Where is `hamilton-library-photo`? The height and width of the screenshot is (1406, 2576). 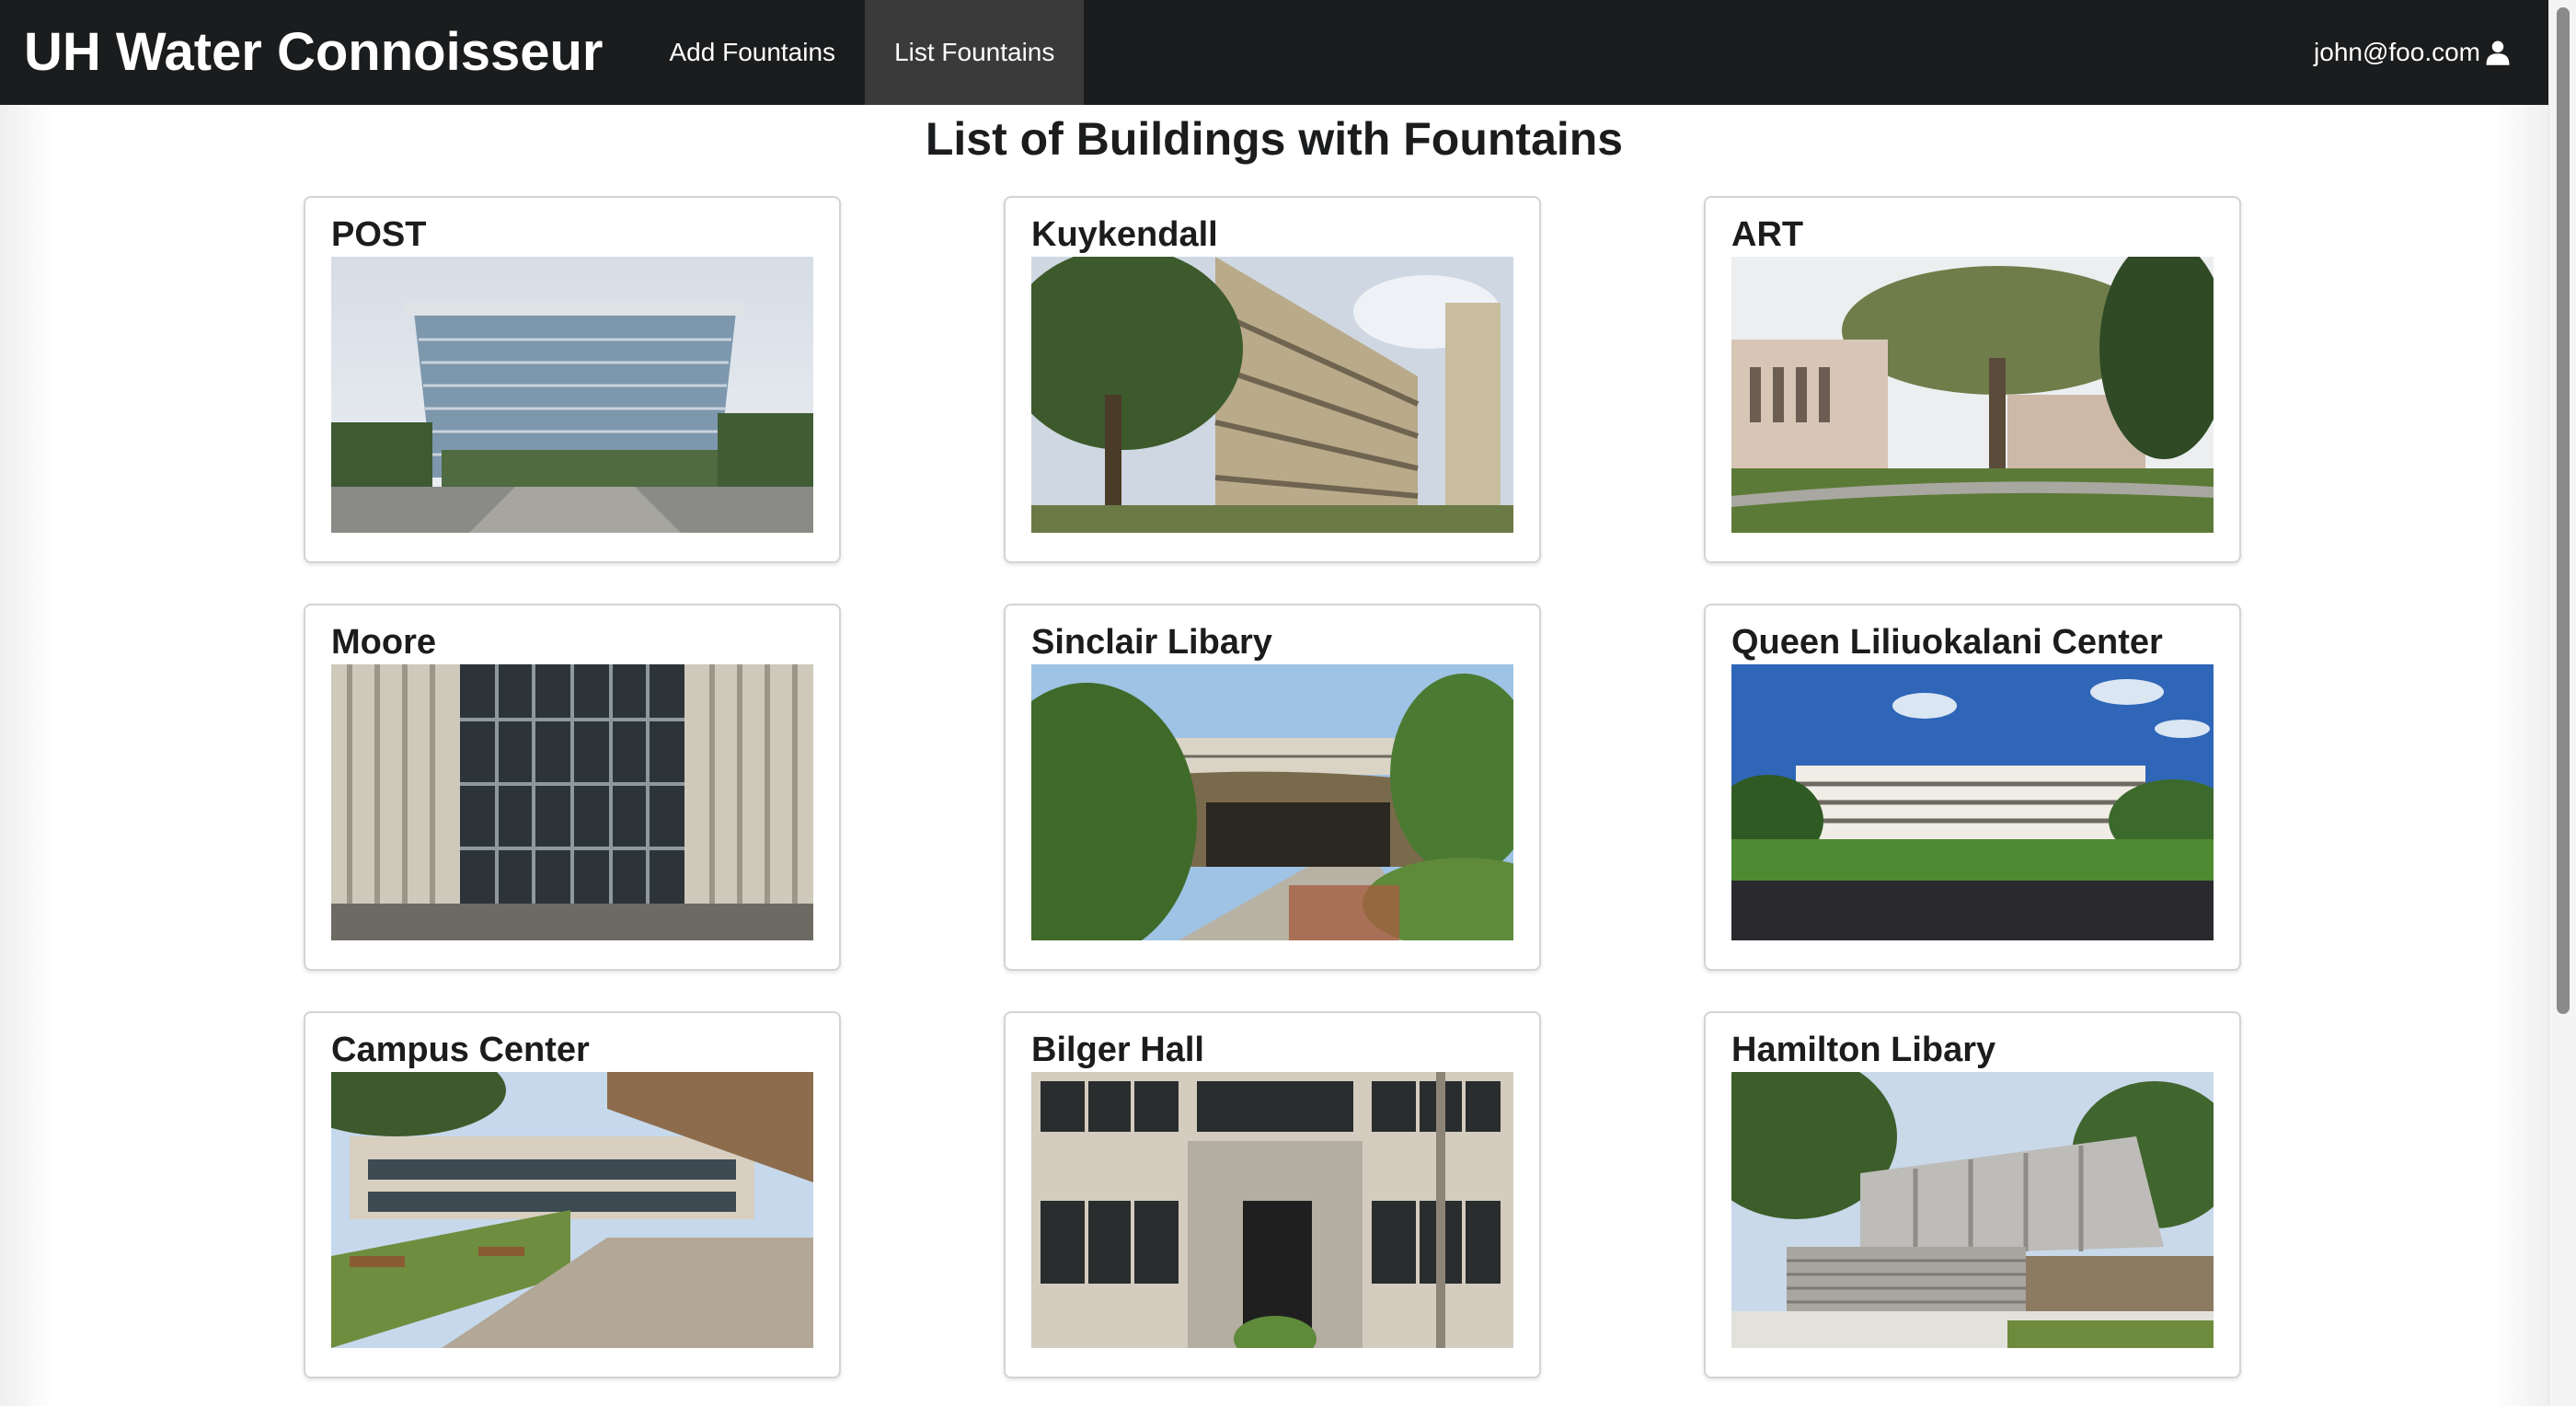
hamilton-library-photo is located at coordinates (1972, 1210).